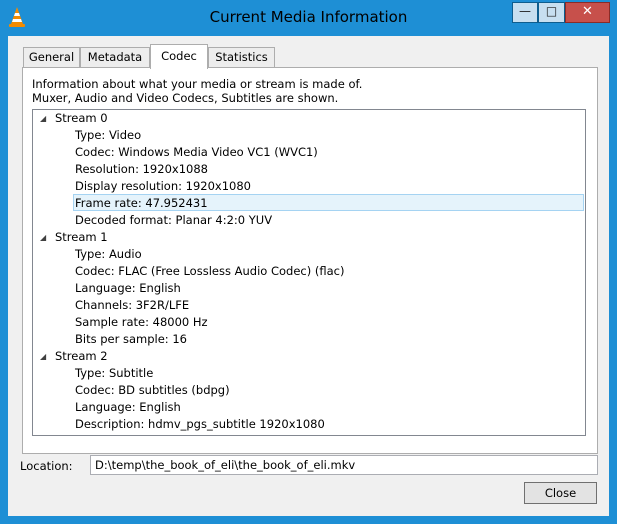 The width and height of the screenshot is (617, 524). What do you see at coordinates (309, 322) in the screenshot?
I see `tree-item-property: Sample rate: 48000 Hz` at bounding box center [309, 322].